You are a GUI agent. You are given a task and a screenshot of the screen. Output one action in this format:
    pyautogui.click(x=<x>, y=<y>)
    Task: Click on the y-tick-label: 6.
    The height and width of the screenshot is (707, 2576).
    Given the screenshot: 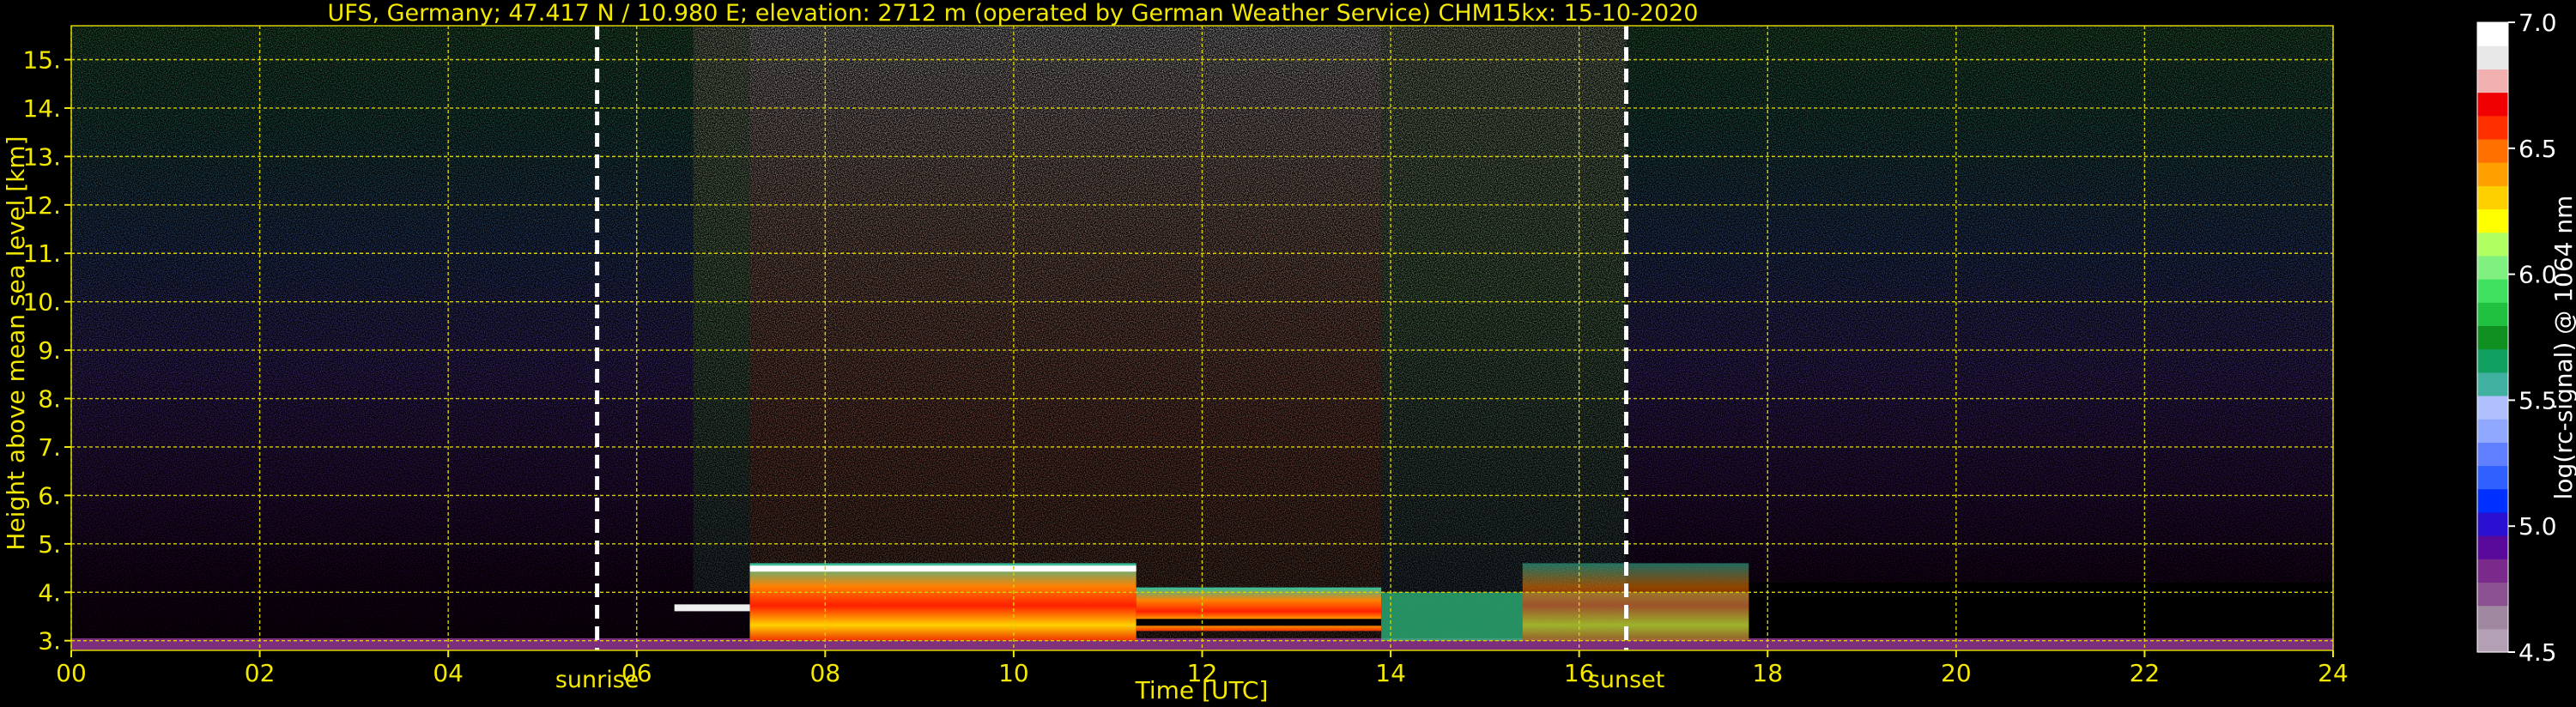 What is the action you would take?
    pyautogui.click(x=49, y=495)
    